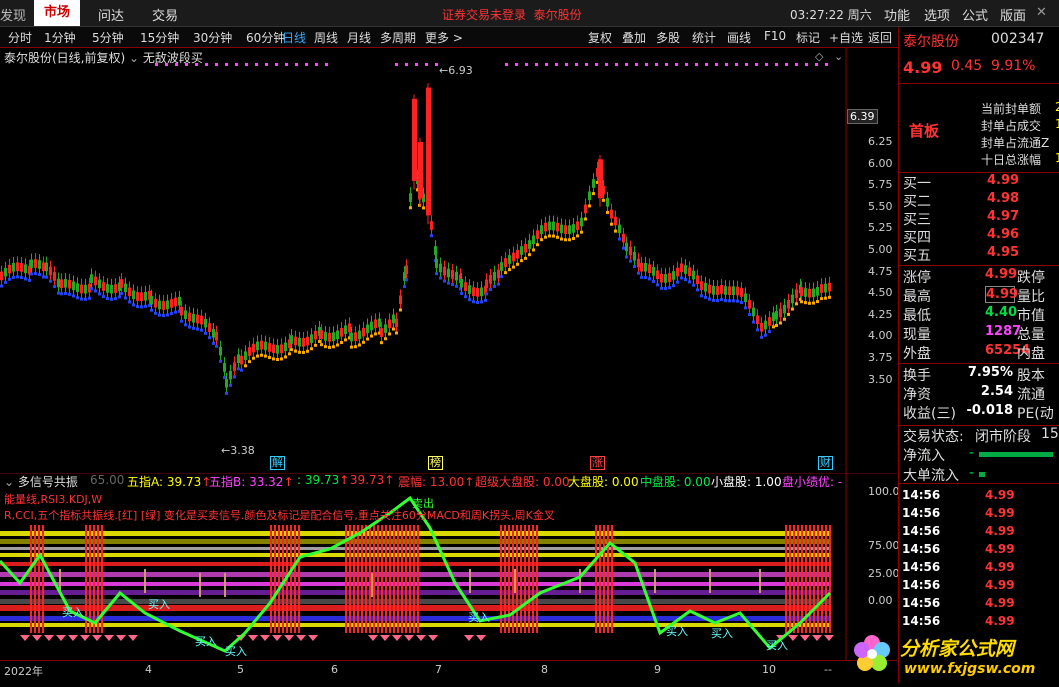  I want to click on price-tick: 5.00, so click(880, 249).